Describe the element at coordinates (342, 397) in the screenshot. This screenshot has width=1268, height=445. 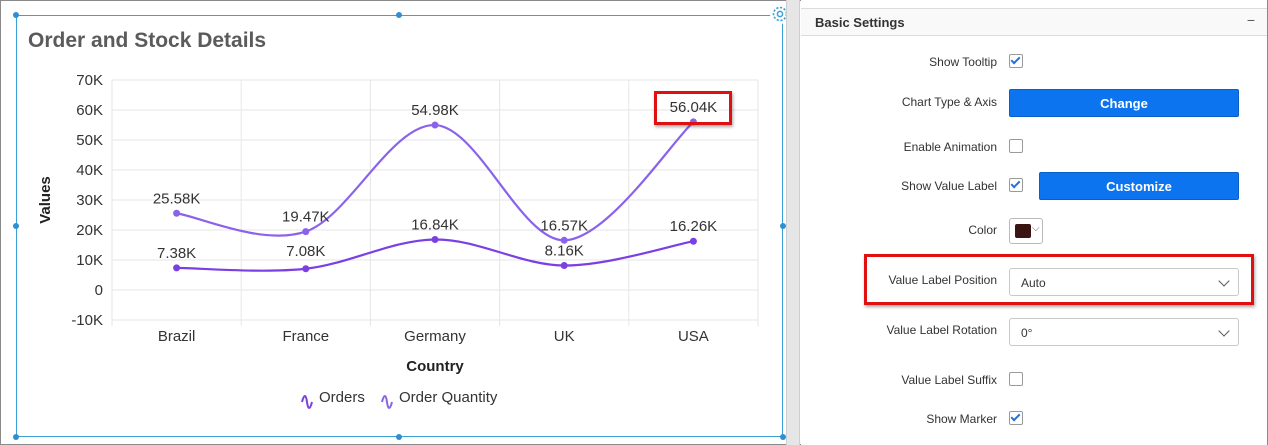
I see `legend-item: Orders` at that location.